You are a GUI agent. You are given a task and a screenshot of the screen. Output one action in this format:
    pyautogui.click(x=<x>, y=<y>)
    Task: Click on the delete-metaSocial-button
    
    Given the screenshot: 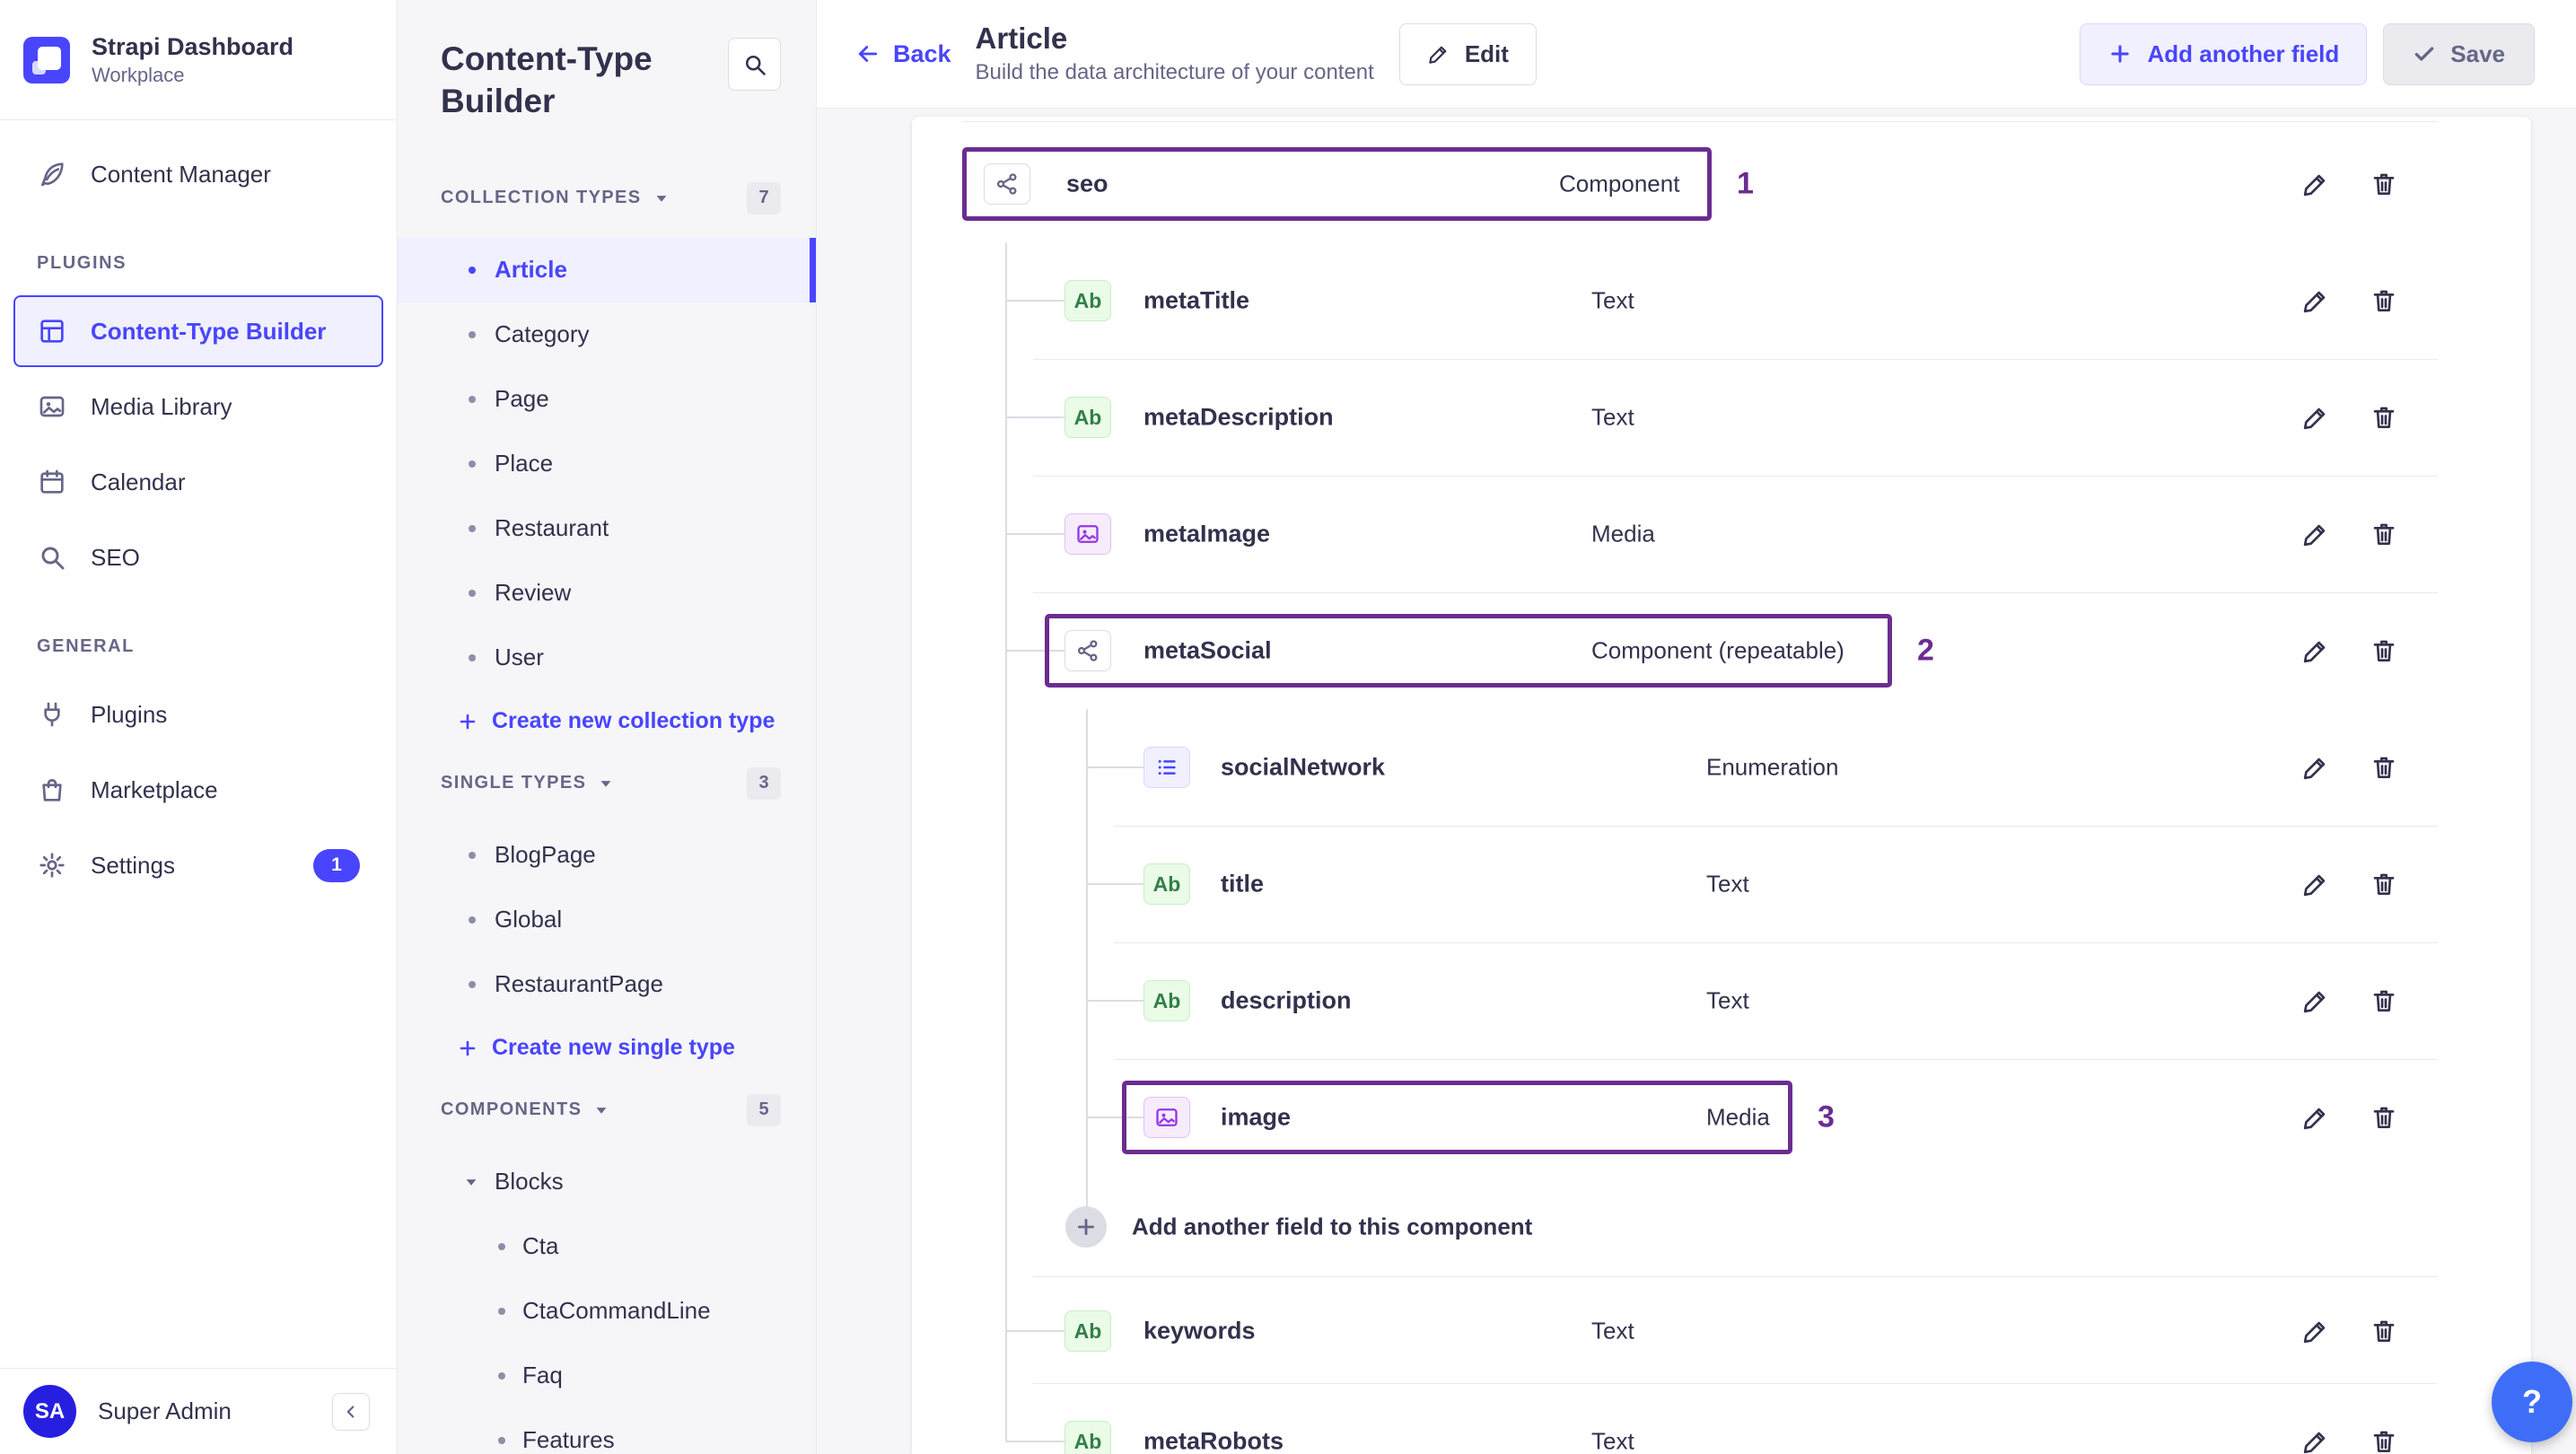 What is the action you would take?
    pyautogui.click(x=2384, y=651)
    